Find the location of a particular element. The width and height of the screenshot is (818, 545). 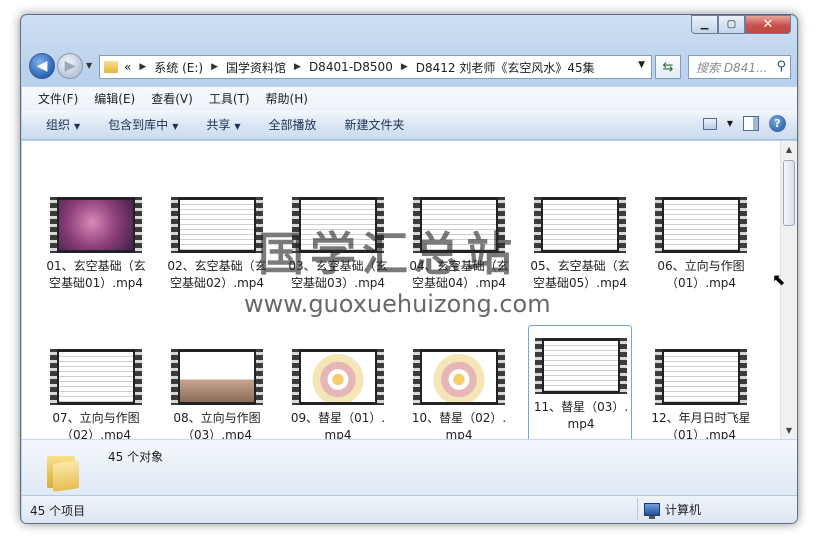

breadcrumb-drive: 系统 (E:) is located at coordinates (178, 67).